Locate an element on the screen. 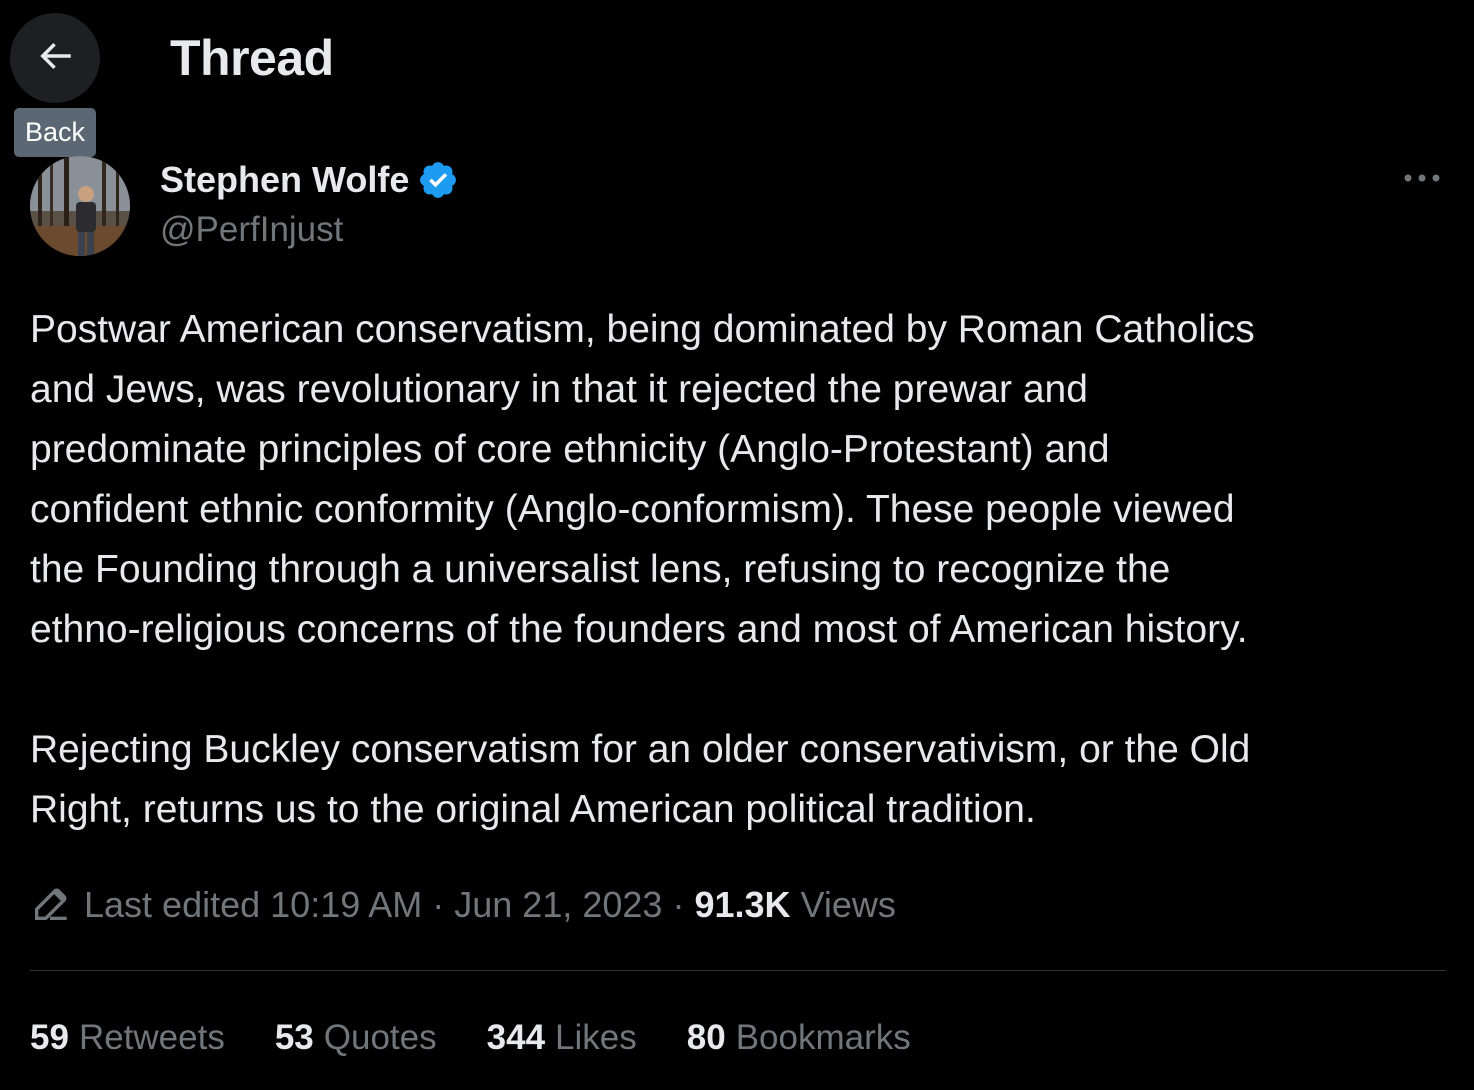 This screenshot has height=1090, width=1474. quotes-stat: 53 Quotes is located at coordinates (356, 1038).